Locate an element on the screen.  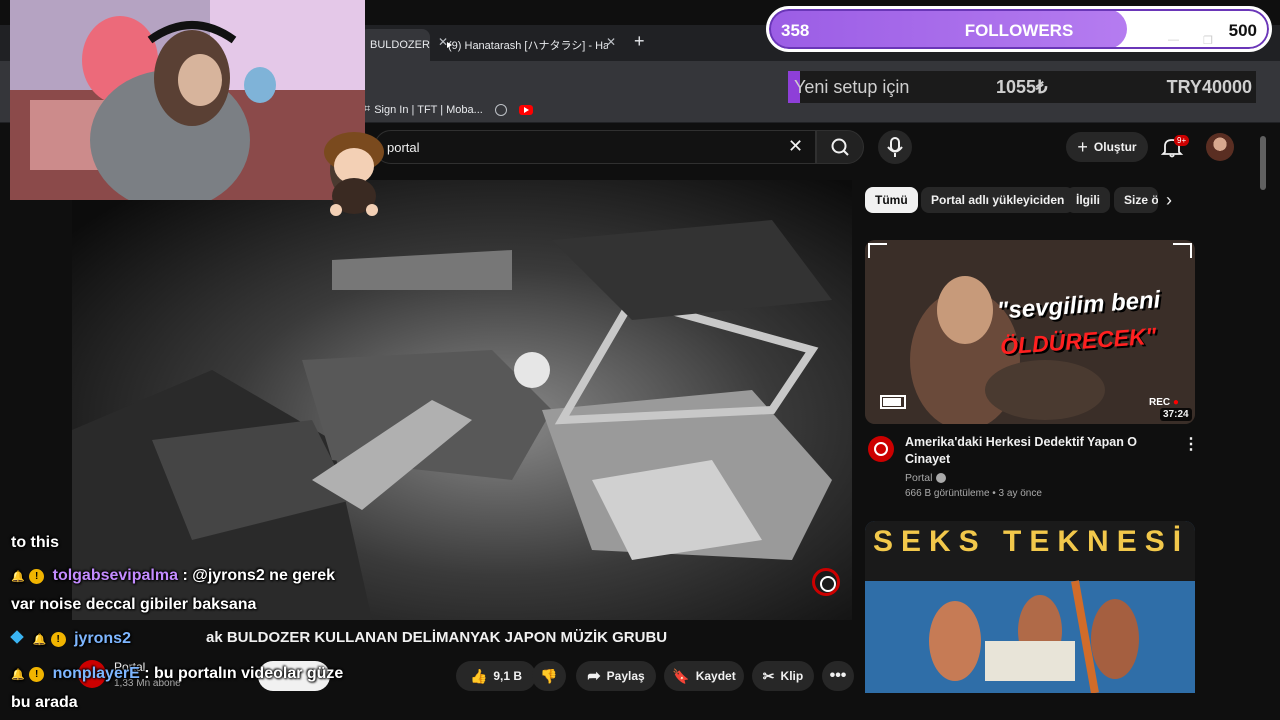
close-tab-icon: ✕ is located at coordinates (611, 42).